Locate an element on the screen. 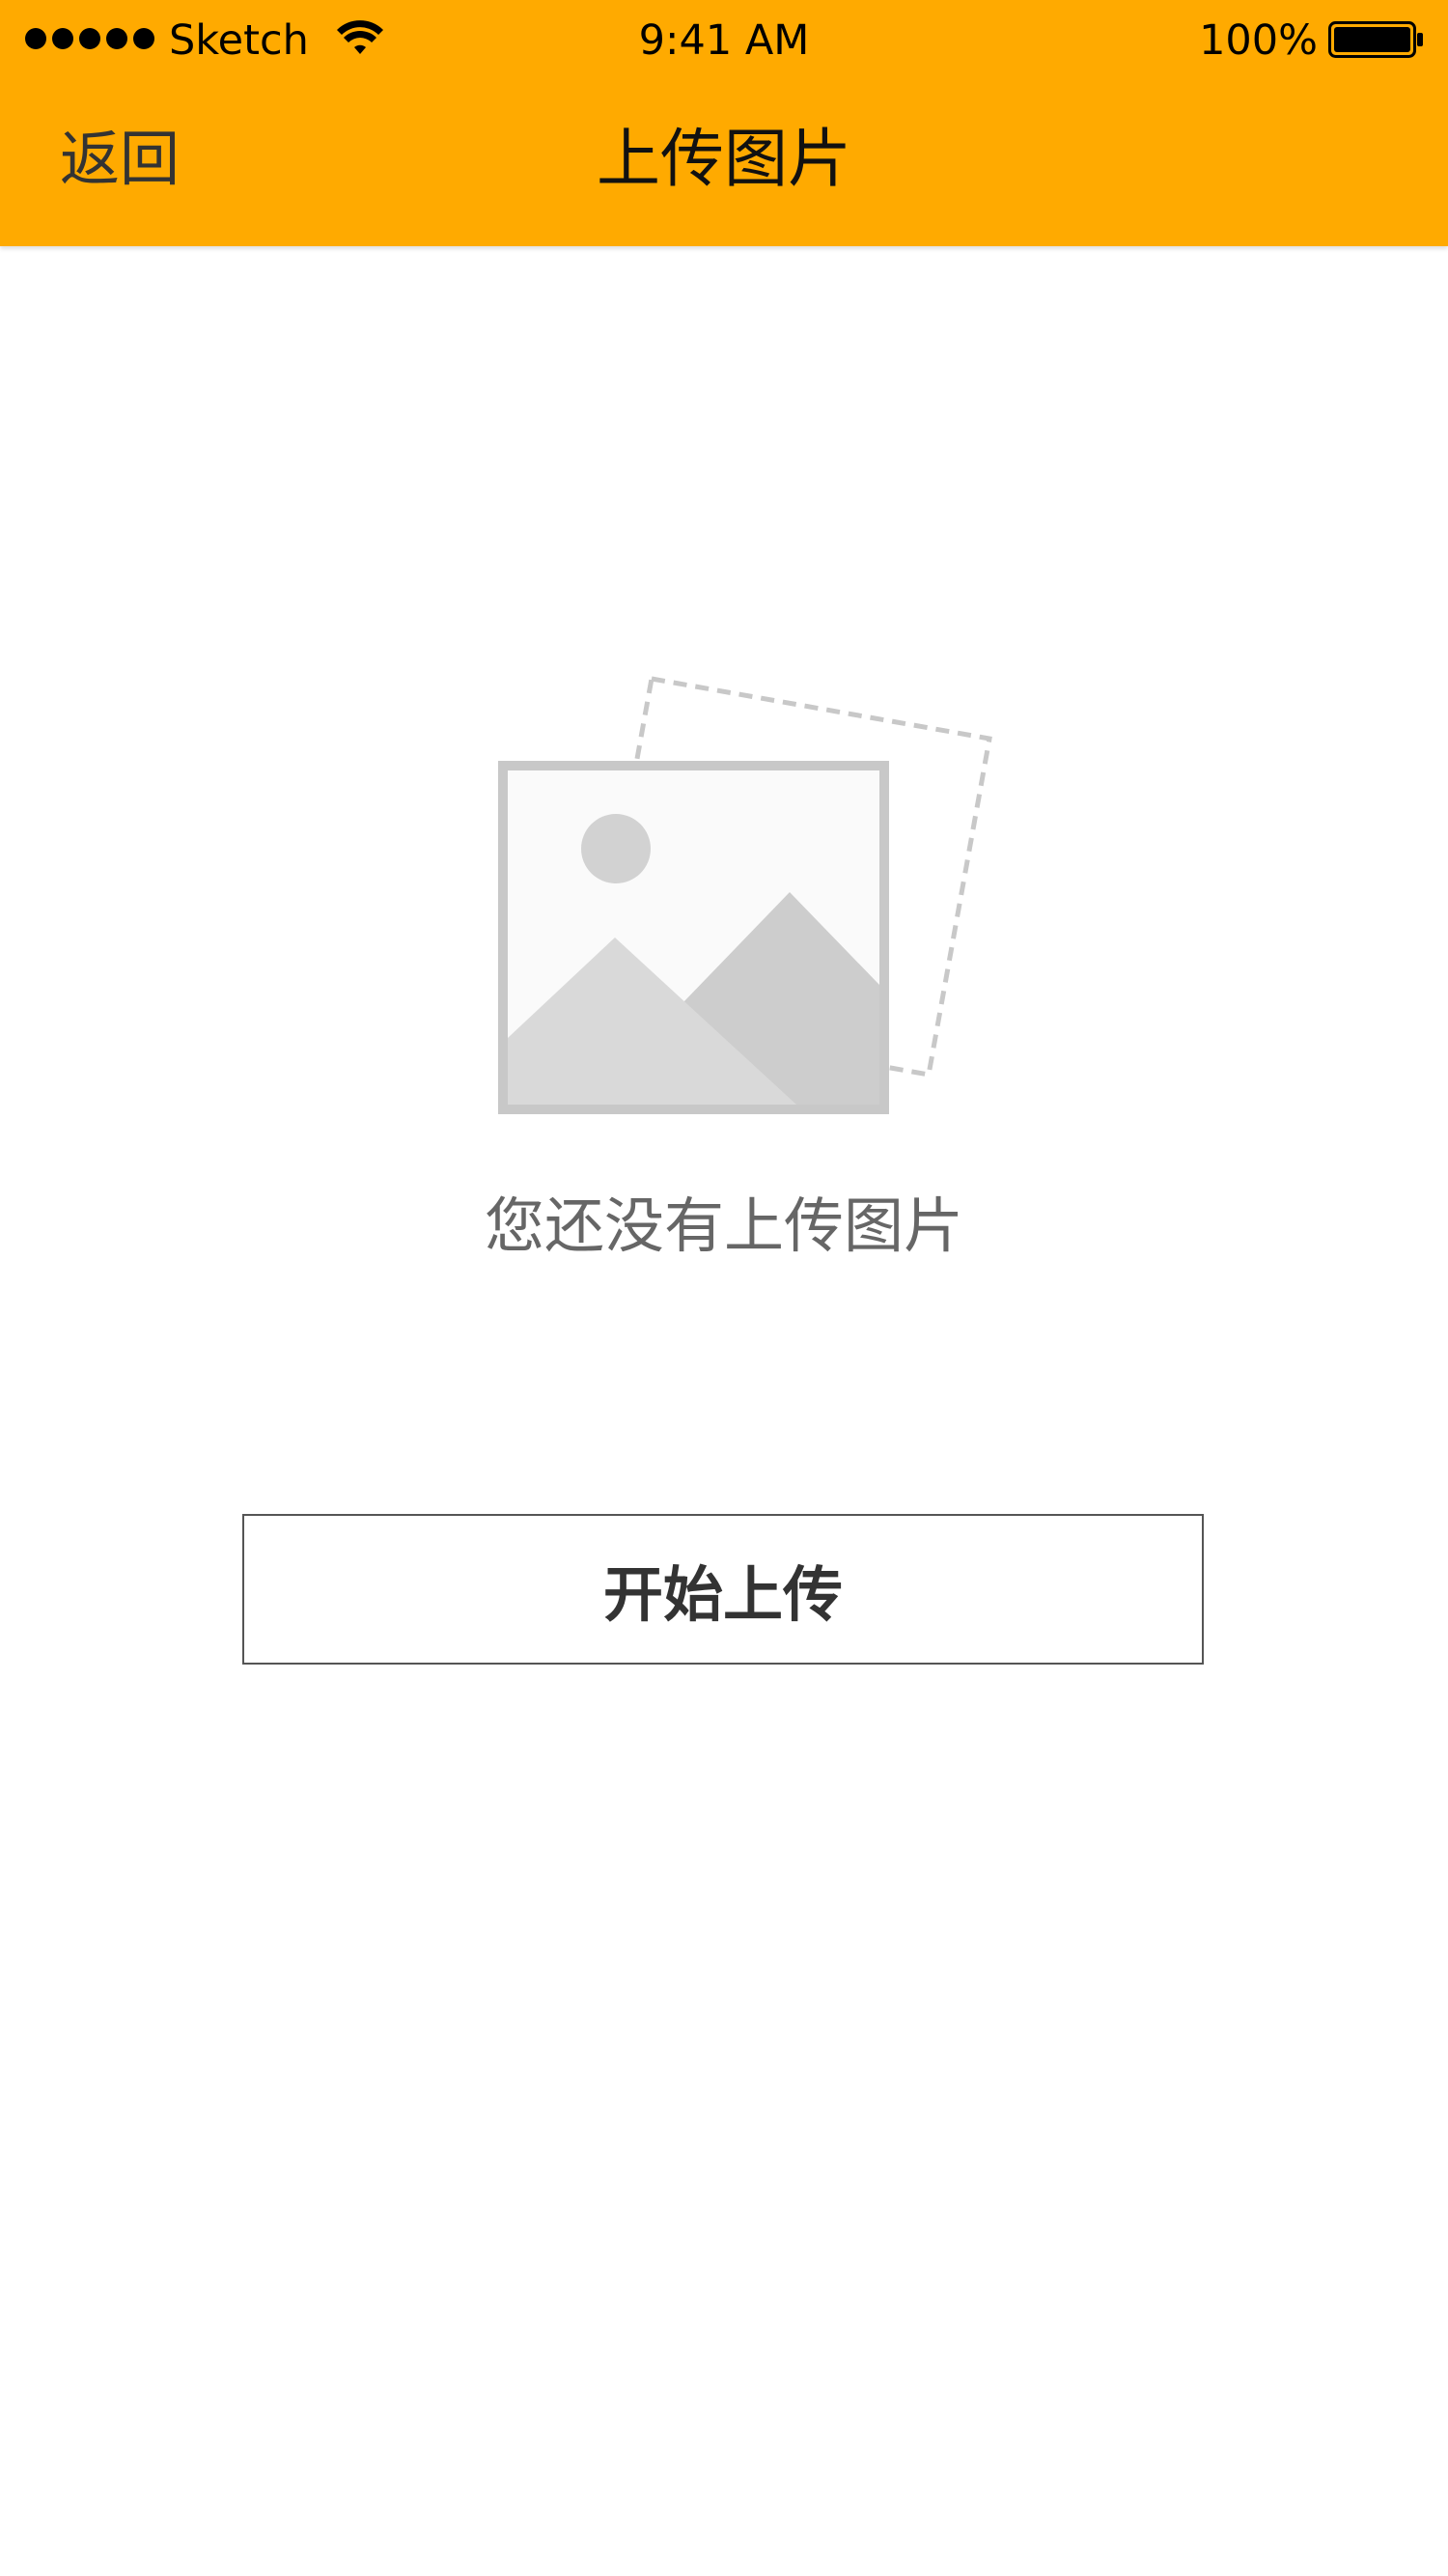 This screenshot has width=1448, height=2576. start-upload-button: 开始上传 is located at coordinates (723, 1590).